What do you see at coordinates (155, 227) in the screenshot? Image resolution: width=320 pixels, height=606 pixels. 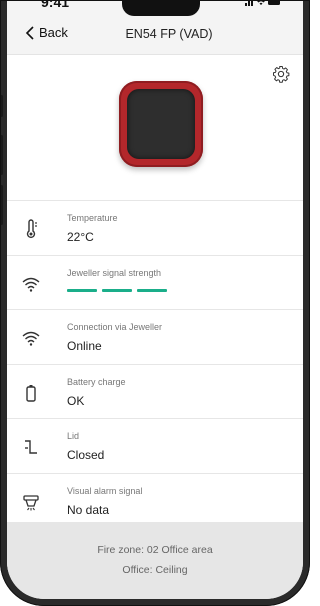 I see `row-temperature: Temperature 22°C` at bounding box center [155, 227].